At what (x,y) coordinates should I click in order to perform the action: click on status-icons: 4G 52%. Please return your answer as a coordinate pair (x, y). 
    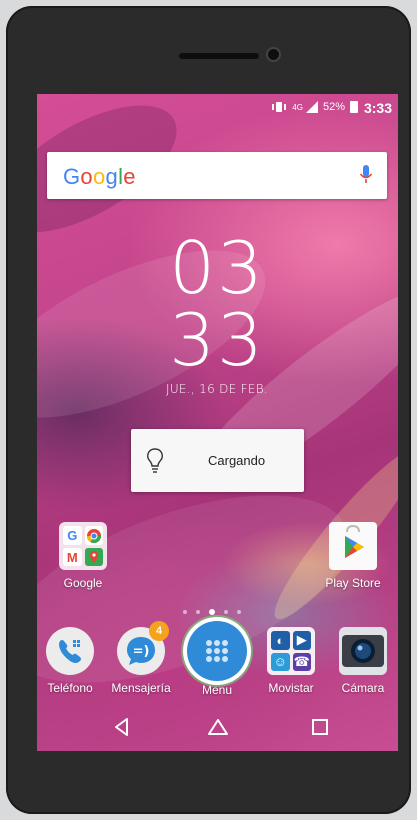
    Looking at the image, I should click on (314, 107).